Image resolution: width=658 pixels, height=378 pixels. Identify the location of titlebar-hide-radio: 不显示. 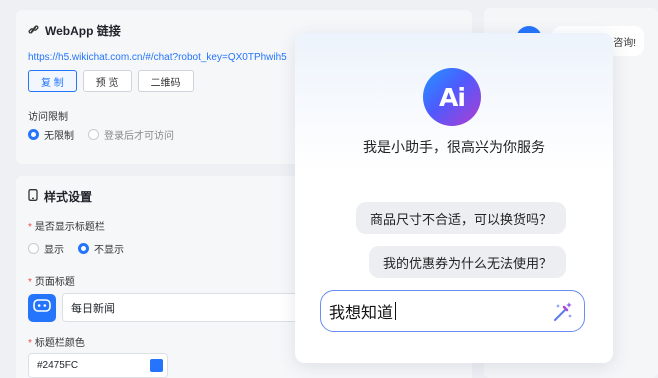
(101, 248).